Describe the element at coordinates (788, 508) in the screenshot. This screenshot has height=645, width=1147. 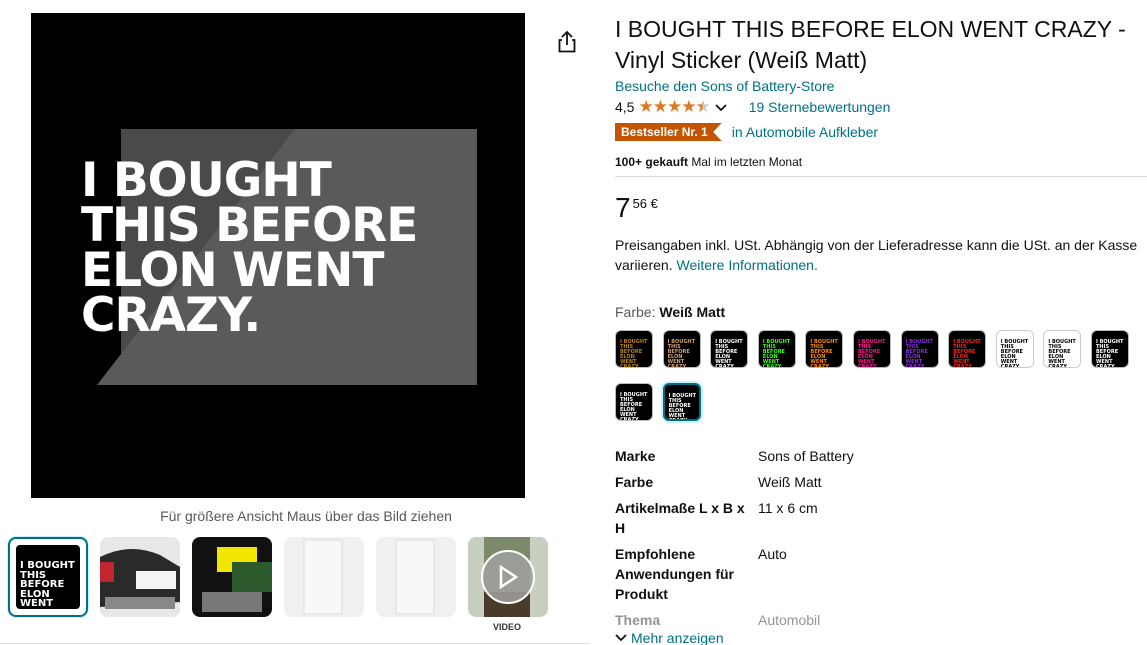
I see `spec-value: 11 x 6 cm` at that location.